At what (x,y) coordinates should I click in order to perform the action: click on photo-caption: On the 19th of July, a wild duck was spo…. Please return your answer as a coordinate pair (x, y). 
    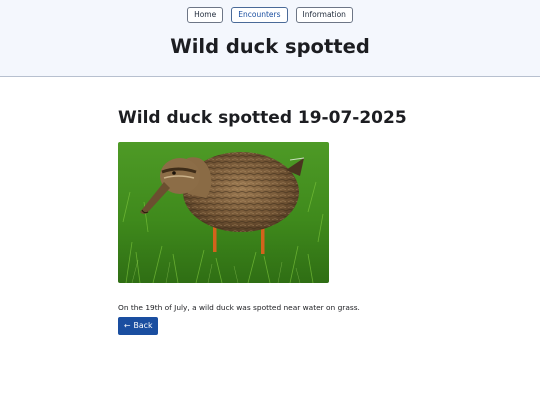
    Looking at the image, I should click on (239, 308).